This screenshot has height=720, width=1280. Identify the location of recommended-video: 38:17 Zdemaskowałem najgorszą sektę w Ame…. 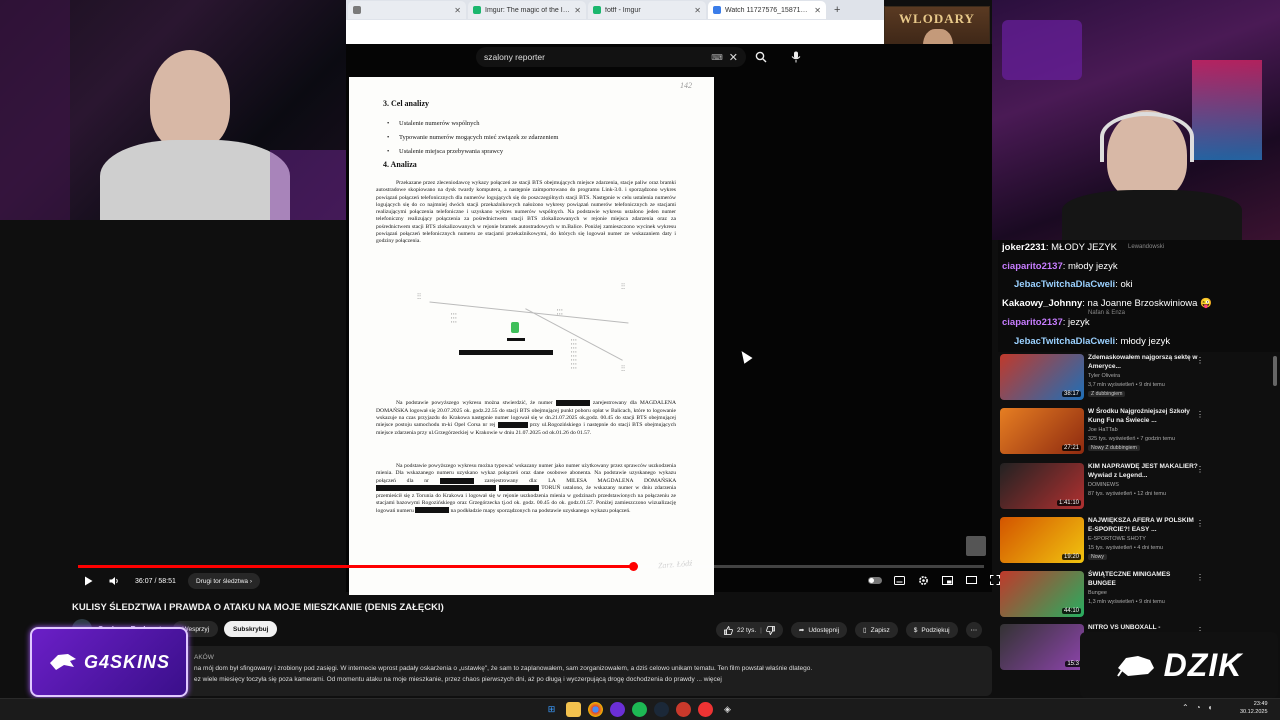
(1132, 380).